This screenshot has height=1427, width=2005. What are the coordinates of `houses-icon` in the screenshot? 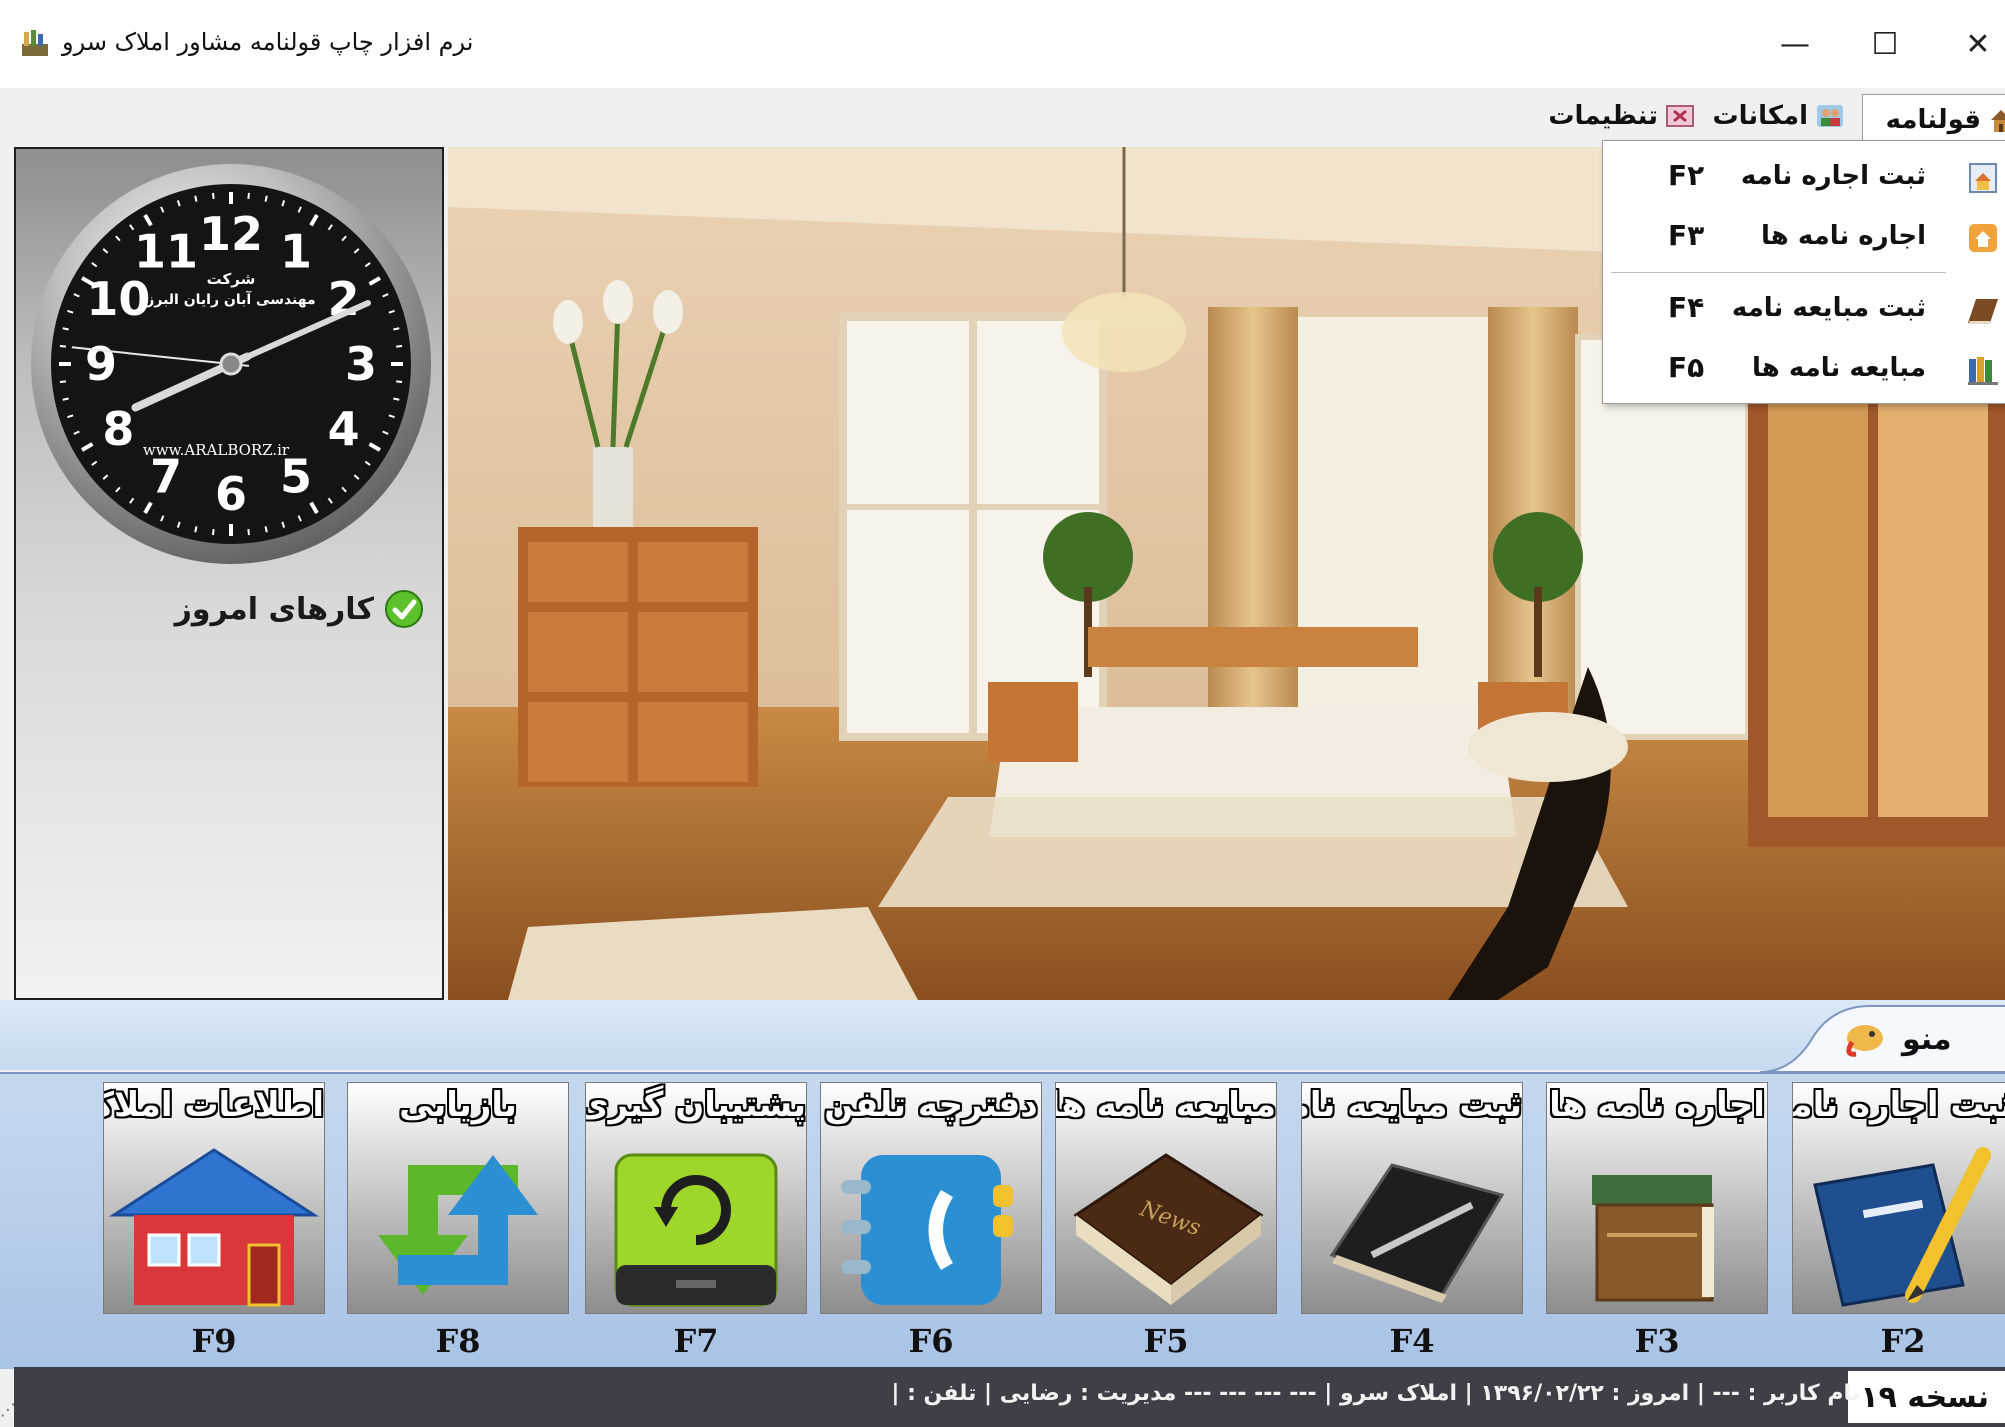 It's located at (1998, 121).